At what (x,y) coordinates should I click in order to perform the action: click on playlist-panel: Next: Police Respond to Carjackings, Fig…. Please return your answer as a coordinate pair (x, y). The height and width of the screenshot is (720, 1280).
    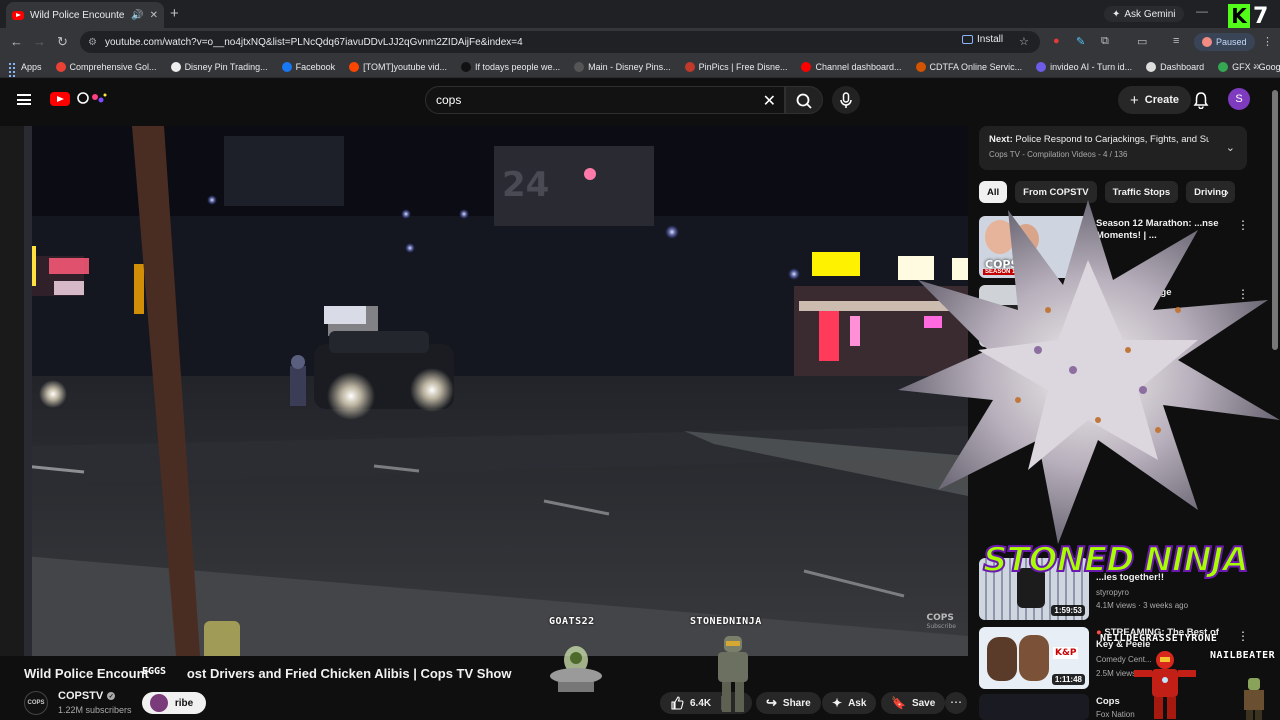
    Looking at the image, I should click on (1113, 148).